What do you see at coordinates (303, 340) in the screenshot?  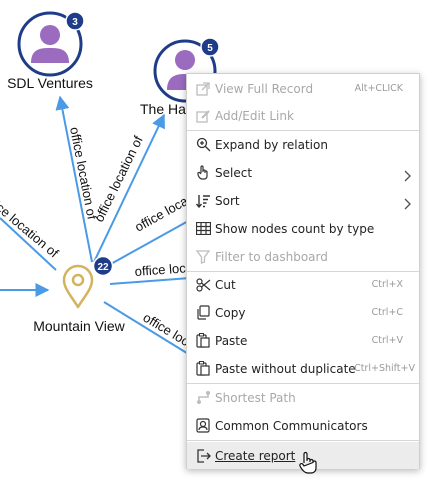 I see `menu-item-paste: Paste Ctrl+V` at bounding box center [303, 340].